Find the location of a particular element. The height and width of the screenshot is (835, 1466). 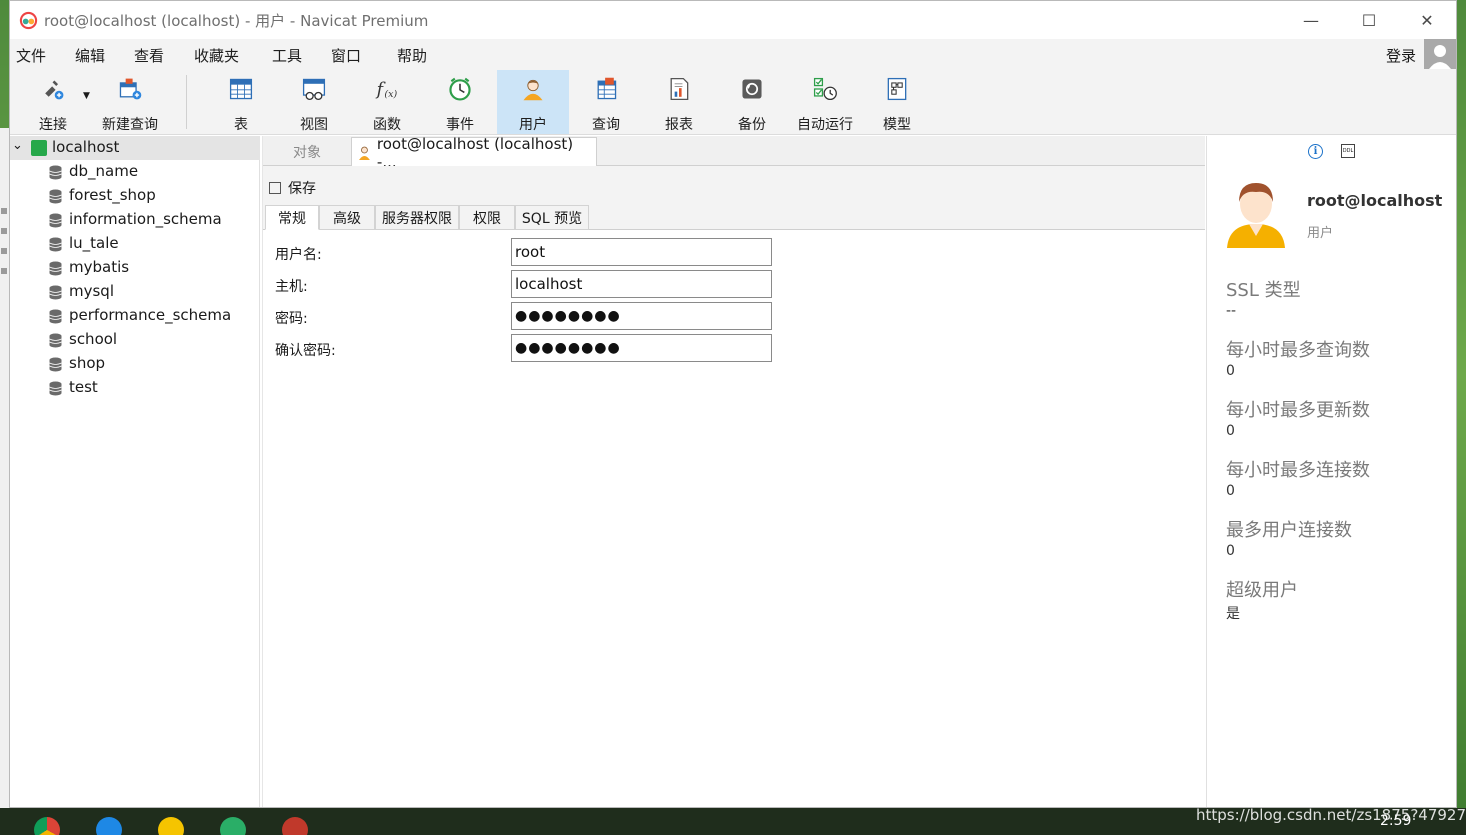

field-row-username: 用户名: is located at coordinates (734, 252).